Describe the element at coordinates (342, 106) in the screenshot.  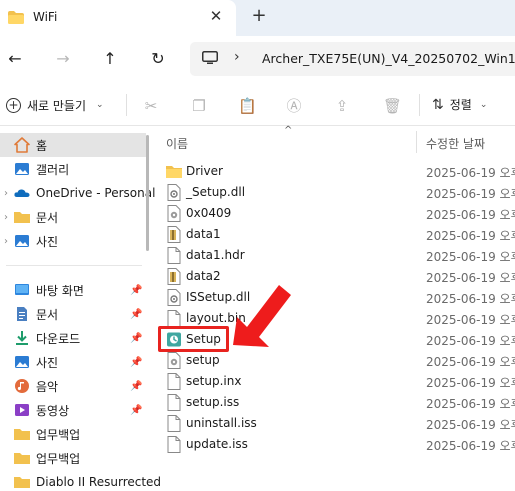
I see `share-icon: ⇪` at that location.